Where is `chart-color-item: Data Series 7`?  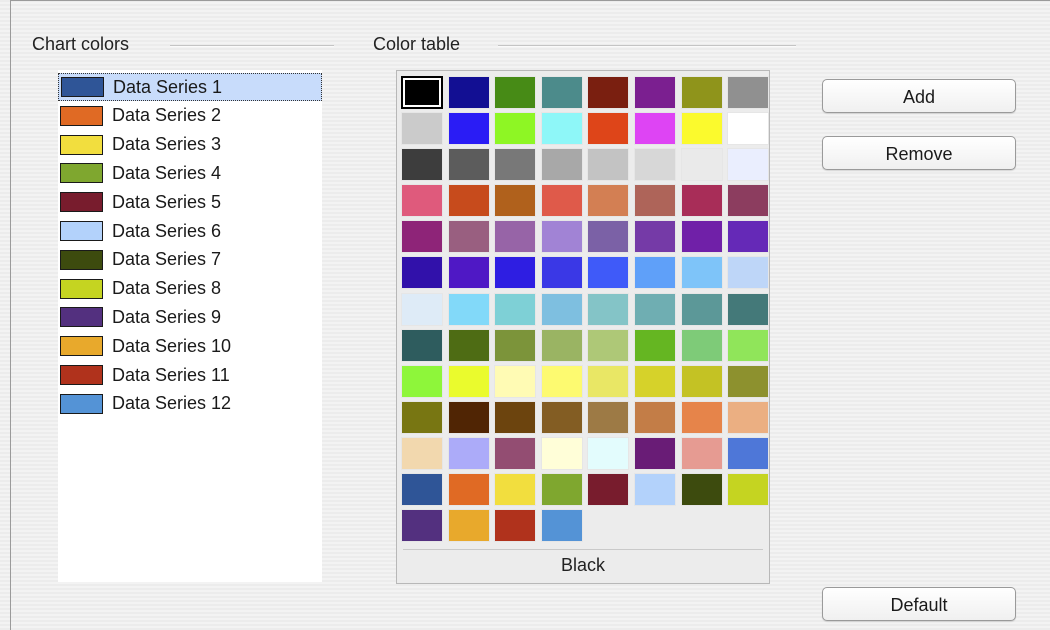 chart-color-item: Data Series 7 is located at coordinates (190, 260).